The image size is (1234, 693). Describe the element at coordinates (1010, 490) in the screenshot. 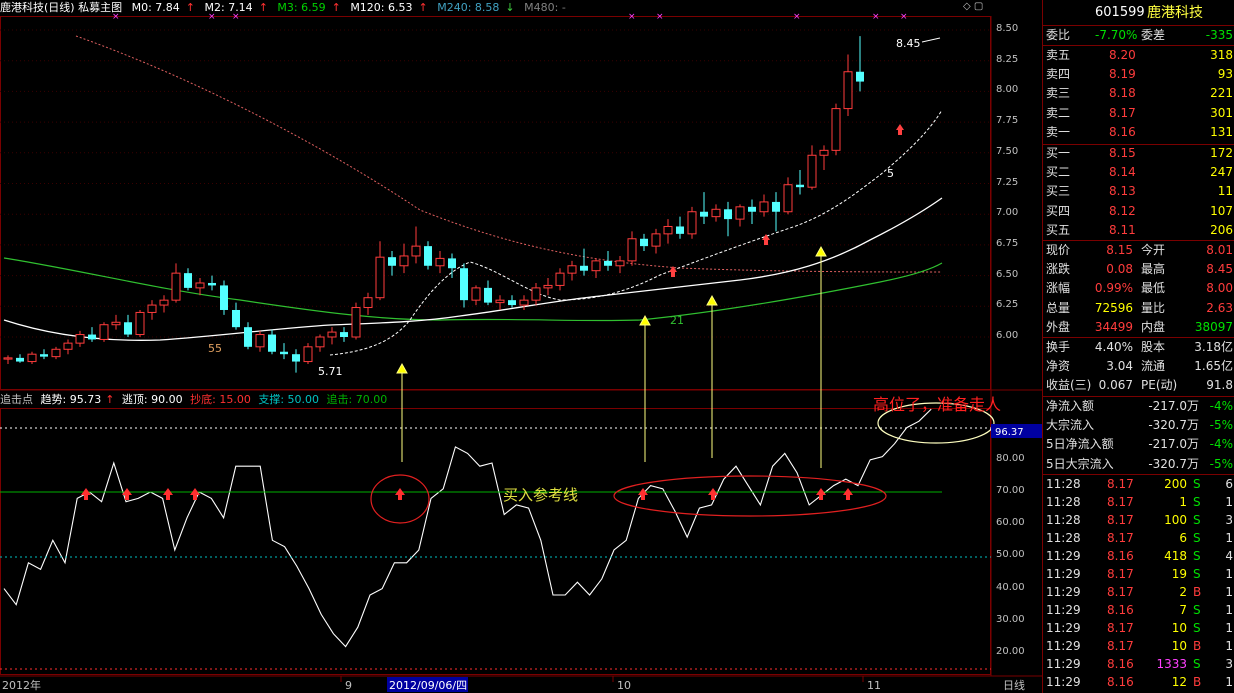

I see `indicator-tick: 70.00` at that location.